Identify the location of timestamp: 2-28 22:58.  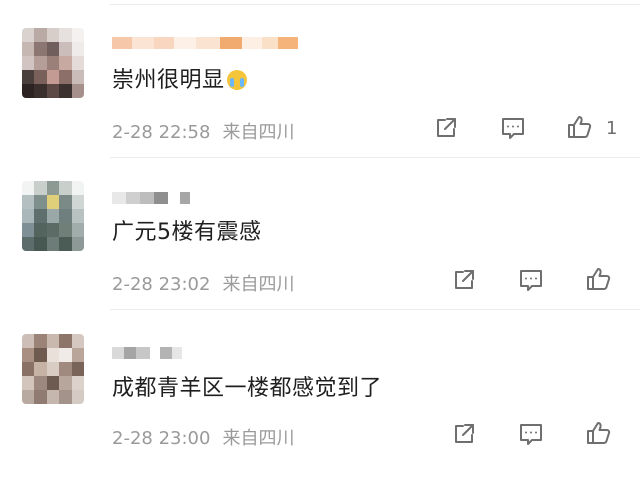
(161, 132).